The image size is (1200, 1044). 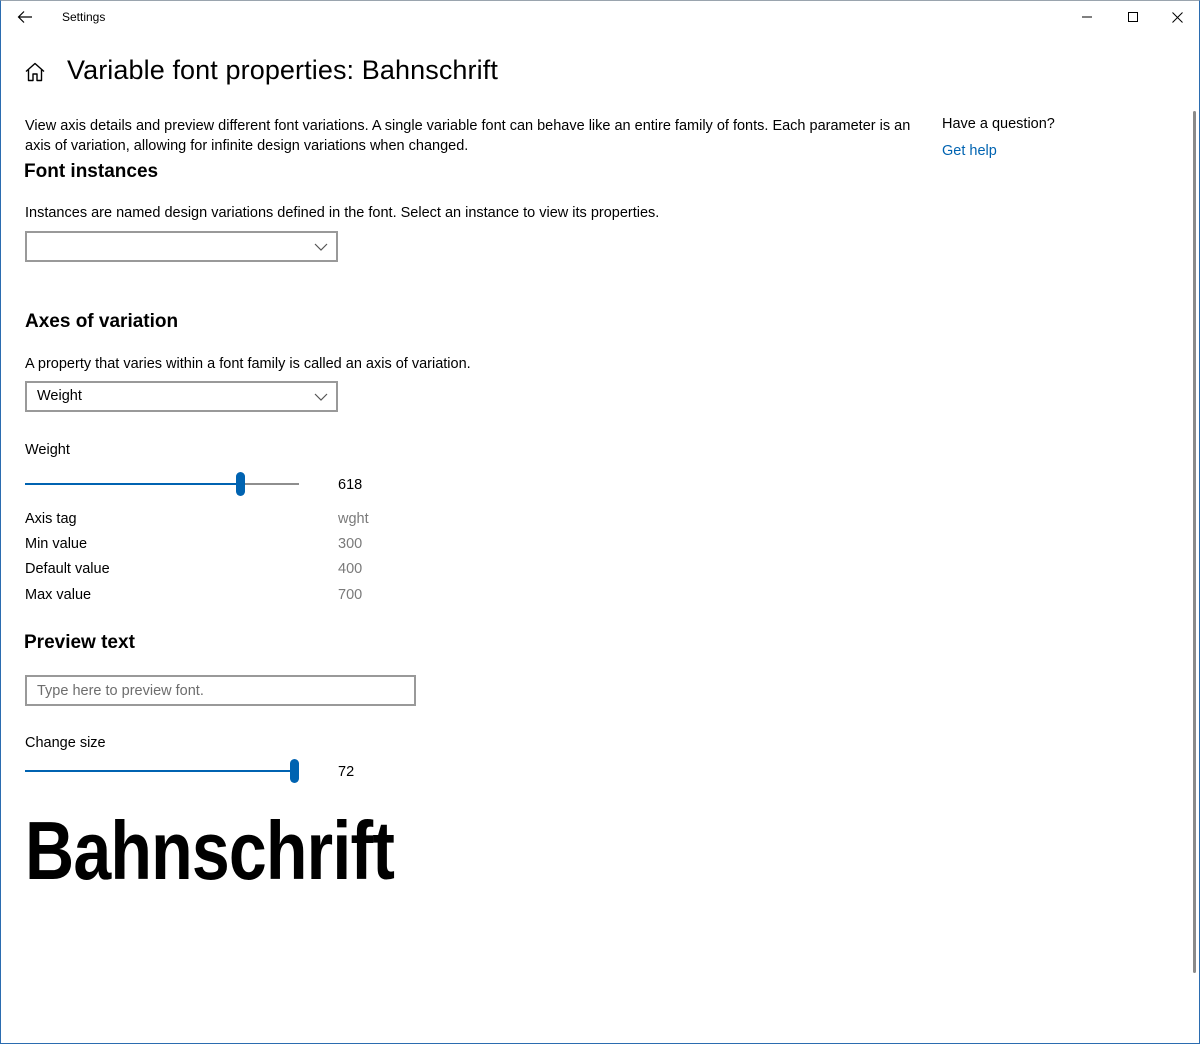 I want to click on get-help-link: Get help, so click(x=969, y=151).